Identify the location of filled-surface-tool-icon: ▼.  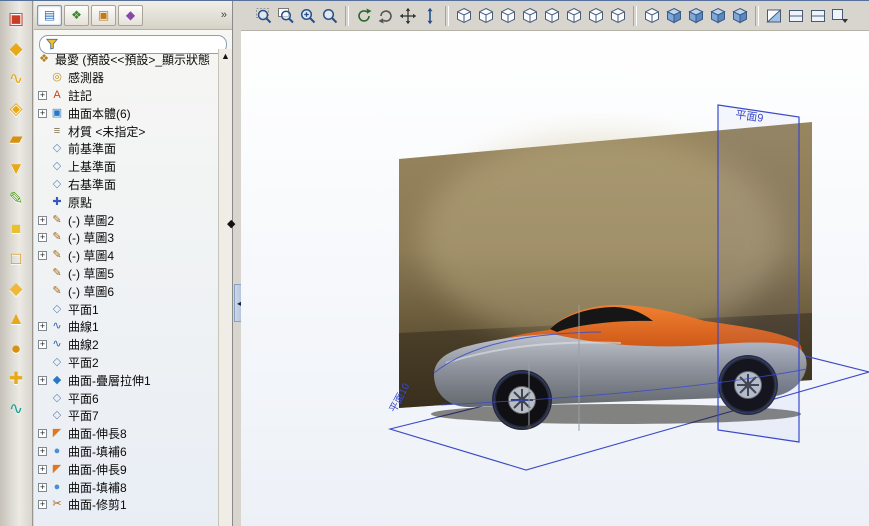
(16, 168).